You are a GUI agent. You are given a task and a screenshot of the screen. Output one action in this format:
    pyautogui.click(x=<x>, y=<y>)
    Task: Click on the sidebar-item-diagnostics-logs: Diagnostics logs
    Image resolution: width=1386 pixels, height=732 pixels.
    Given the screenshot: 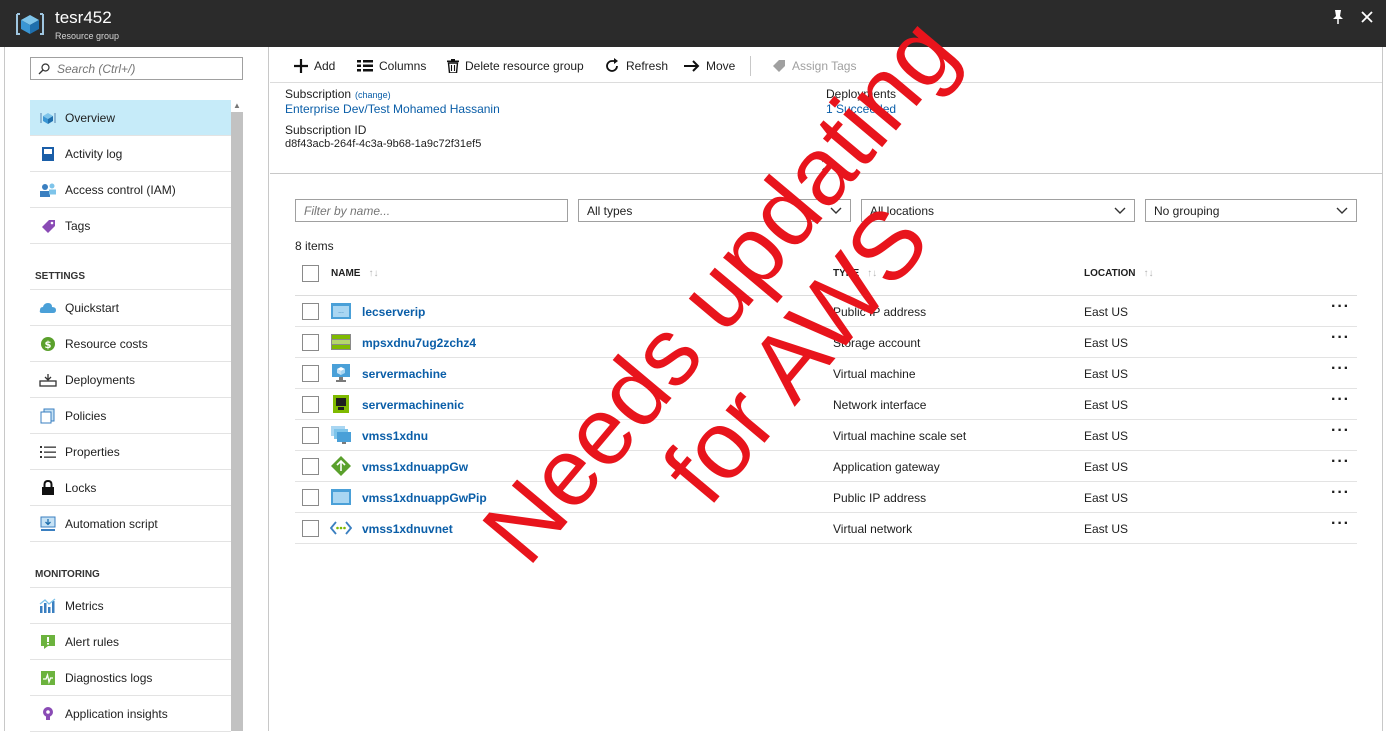 What is the action you would take?
    pyautogui.click(x=130, y=678)
    